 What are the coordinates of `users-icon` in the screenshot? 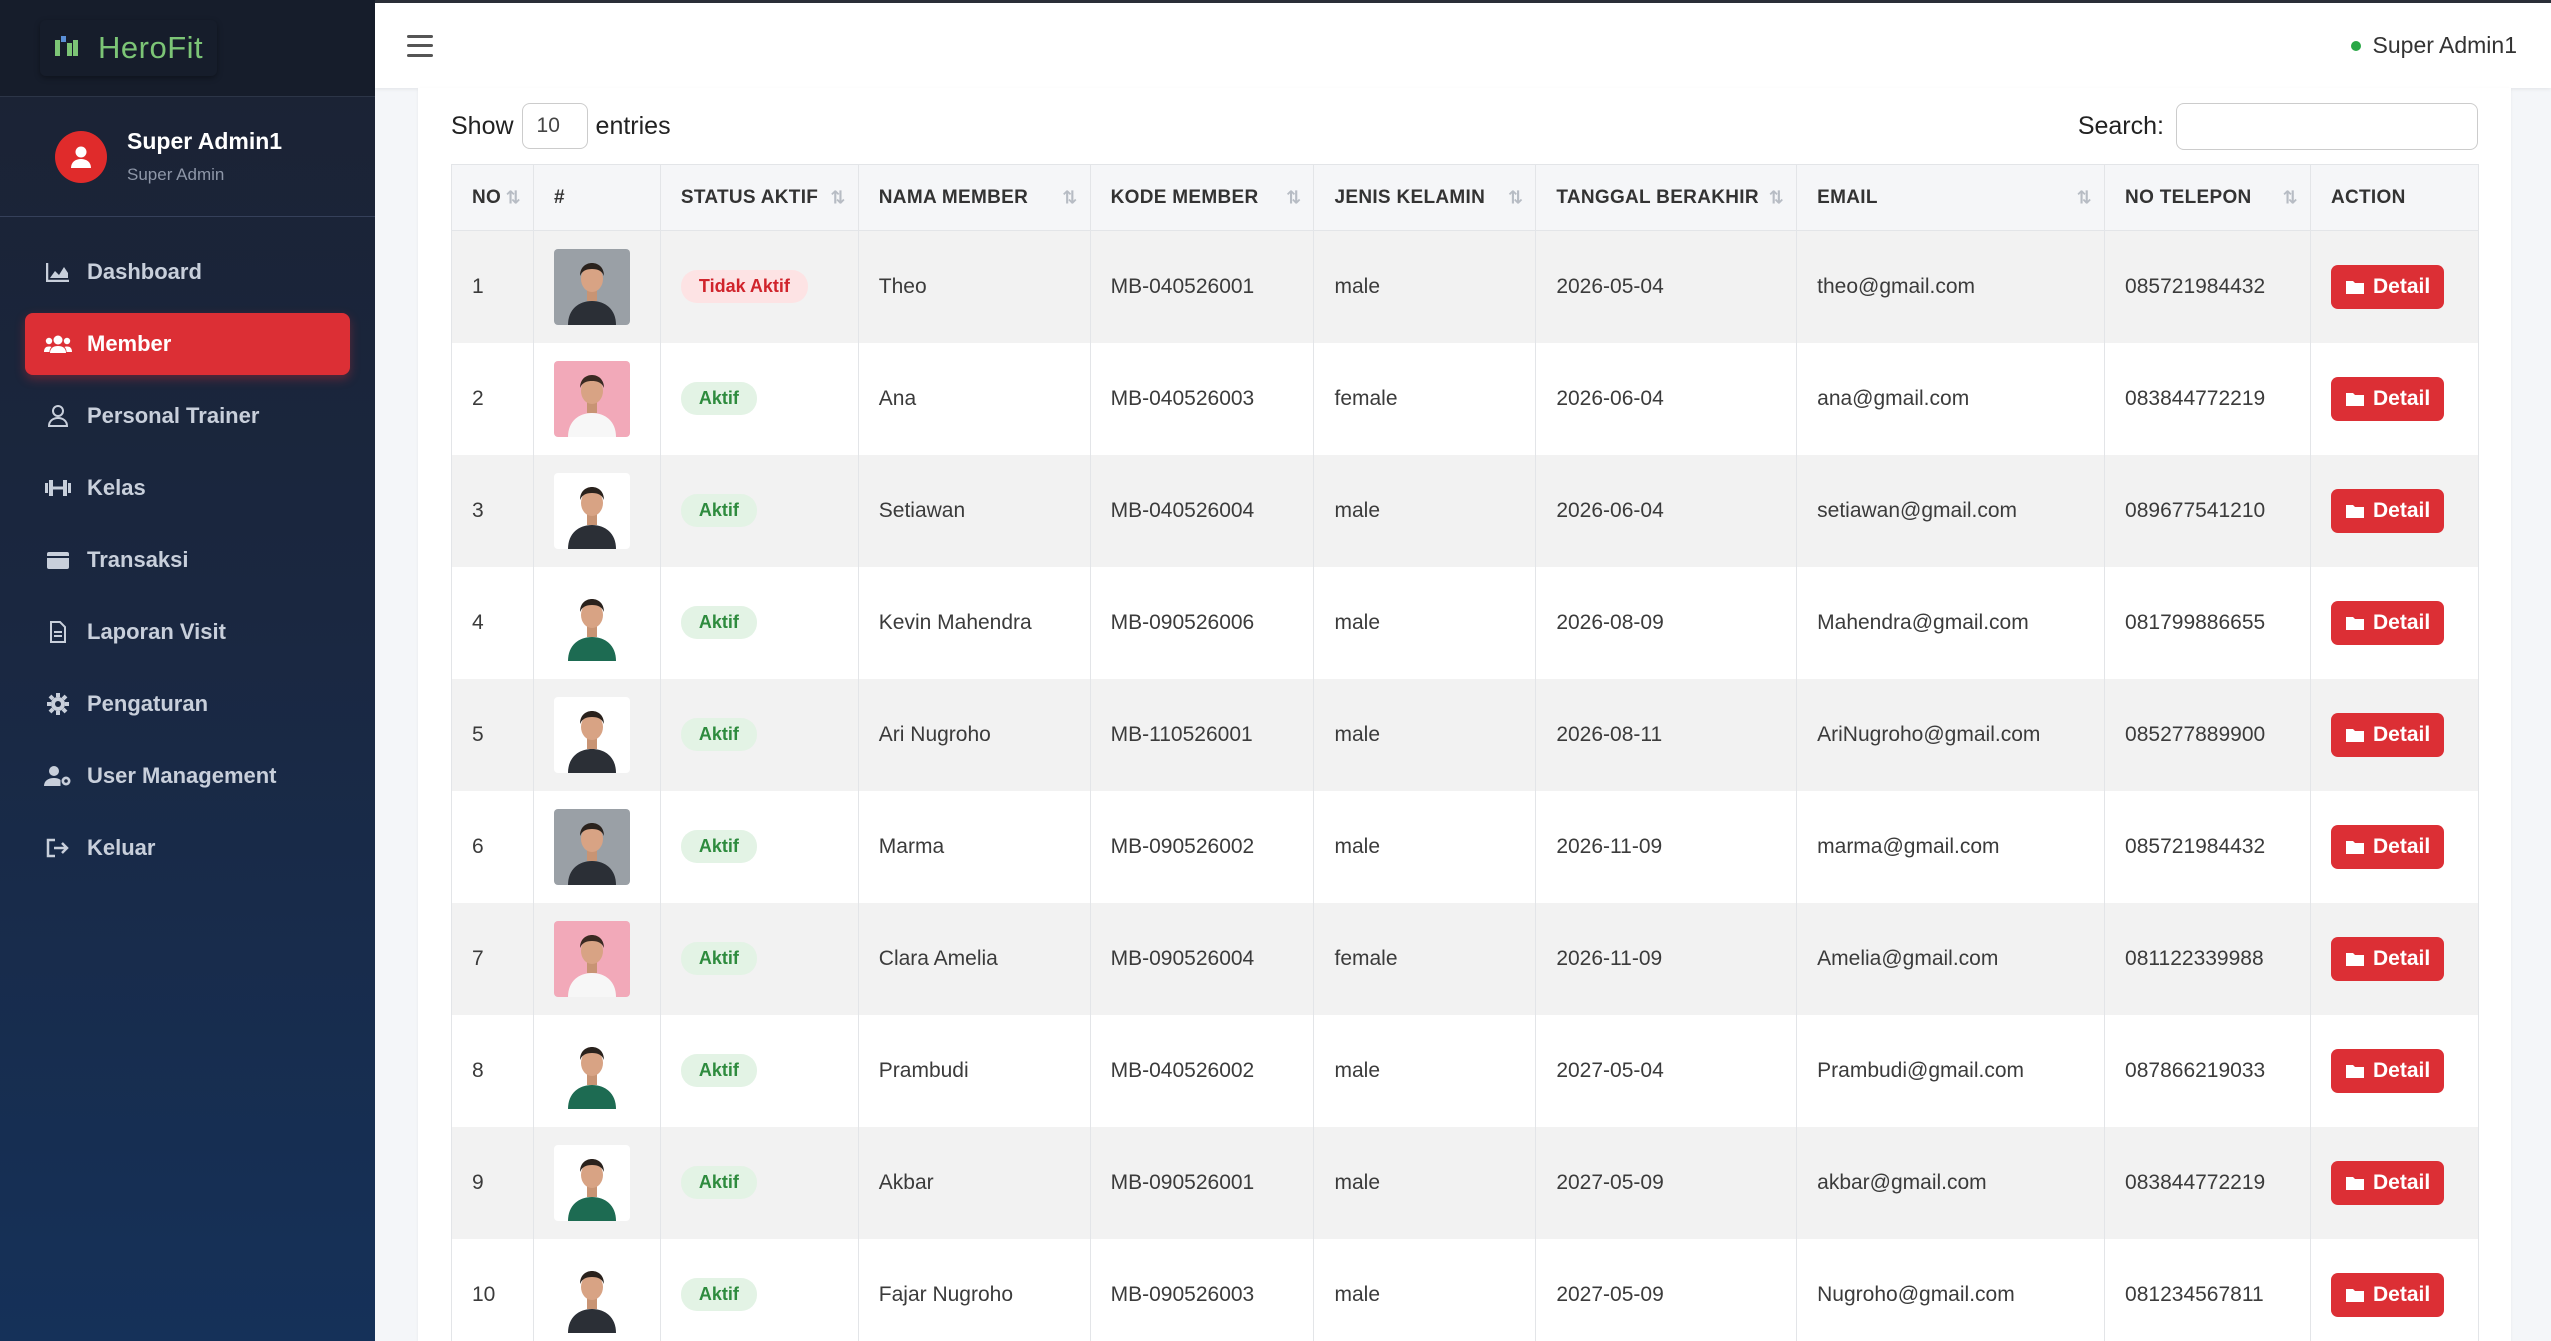 It's located at (58, 344).